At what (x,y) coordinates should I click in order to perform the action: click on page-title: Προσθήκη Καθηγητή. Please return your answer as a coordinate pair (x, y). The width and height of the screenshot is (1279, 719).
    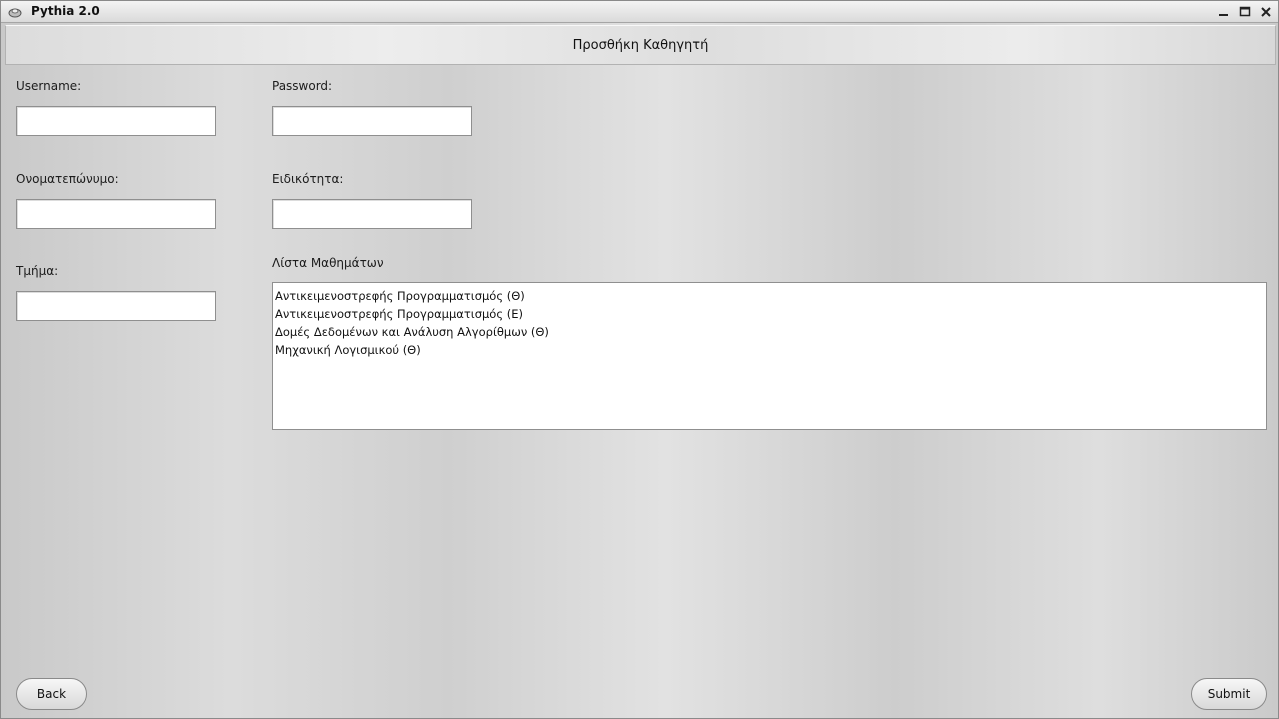
    Looking at the image, I should click on (640, 45).